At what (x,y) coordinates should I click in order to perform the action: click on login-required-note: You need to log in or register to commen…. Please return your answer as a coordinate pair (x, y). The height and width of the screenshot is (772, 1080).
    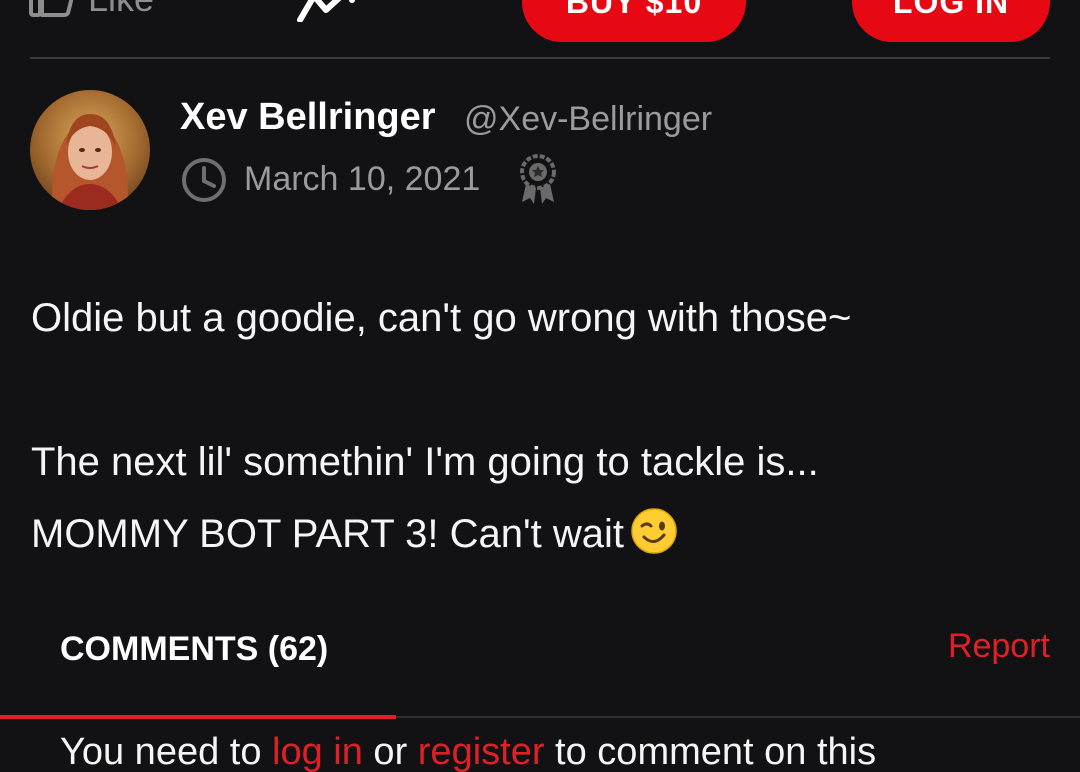
    Looking at the image, I should click on (468, 751).